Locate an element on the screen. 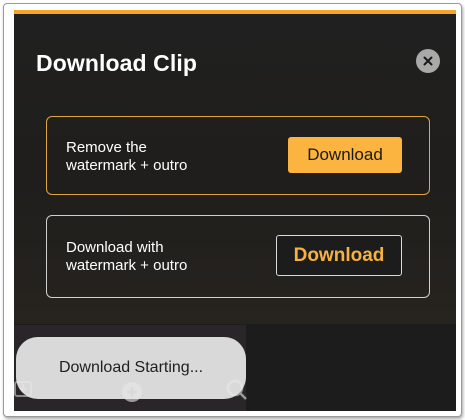 The image size is (465, 420). option-label: Remove the watermark + outro is located at coordinates (127, 156).